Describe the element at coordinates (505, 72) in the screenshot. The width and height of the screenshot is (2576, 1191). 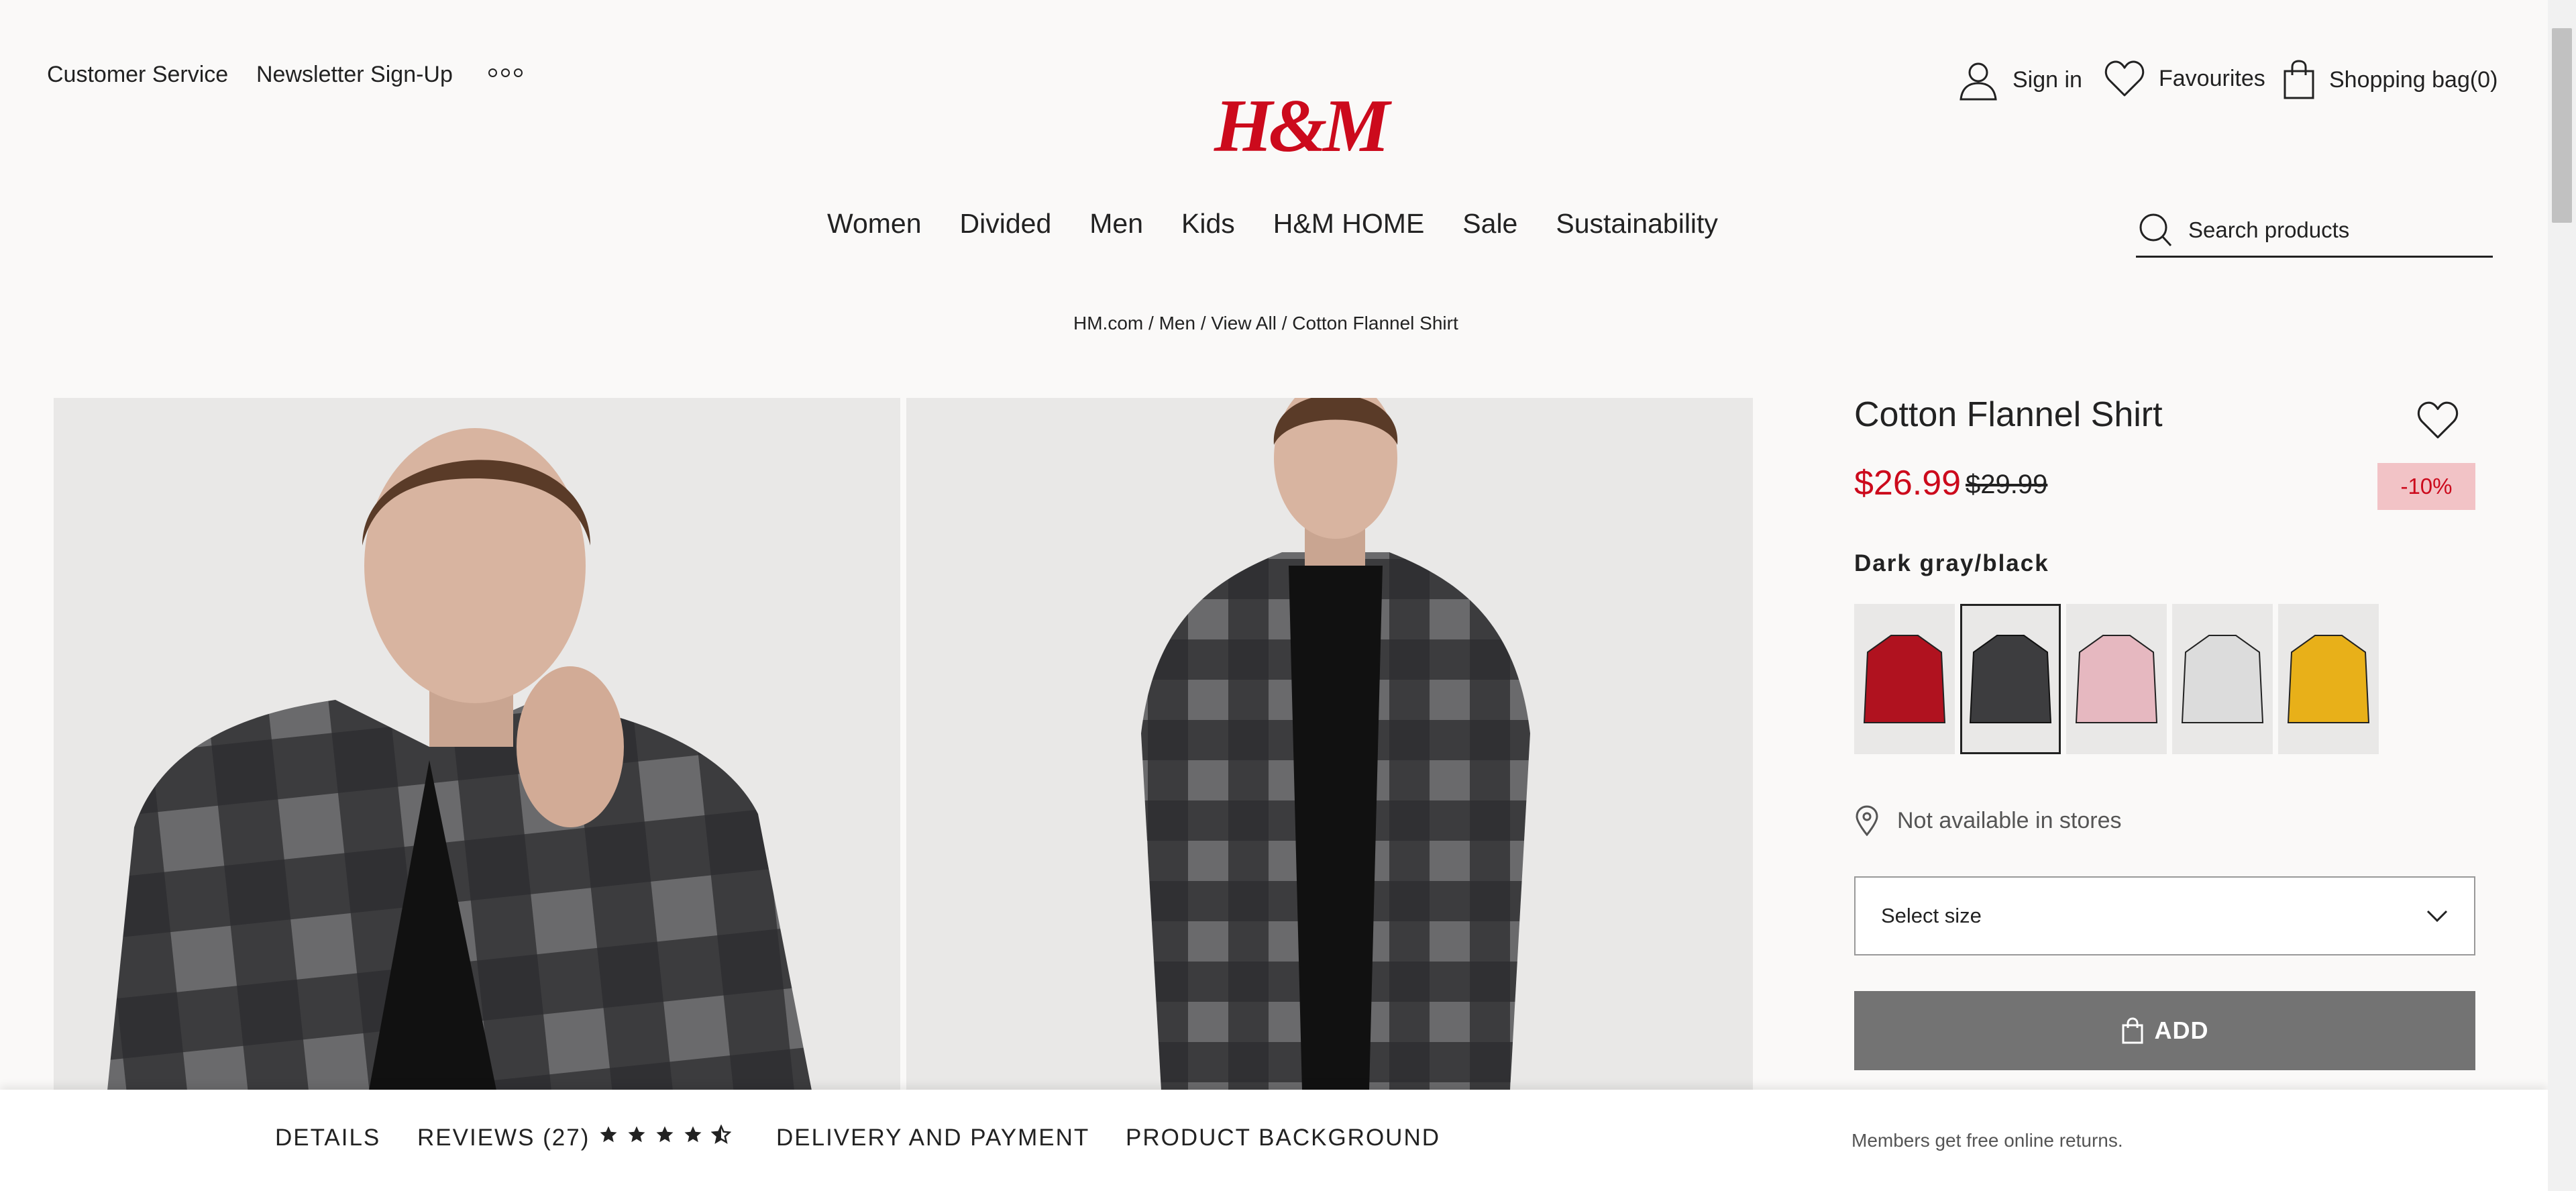
I see `more-options-icon` at that location.